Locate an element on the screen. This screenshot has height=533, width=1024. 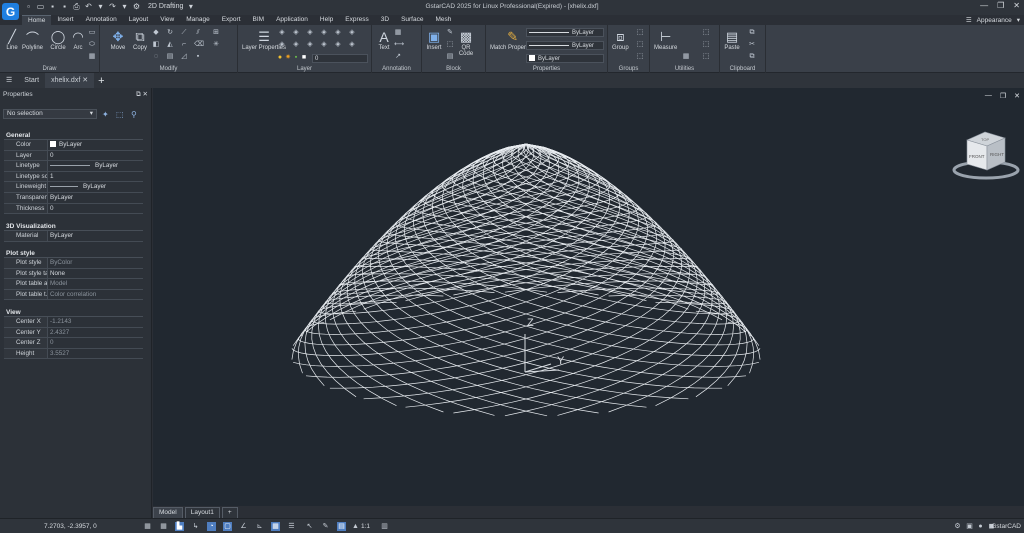
save-icon: ▪ is located at coordinates (52, 6).